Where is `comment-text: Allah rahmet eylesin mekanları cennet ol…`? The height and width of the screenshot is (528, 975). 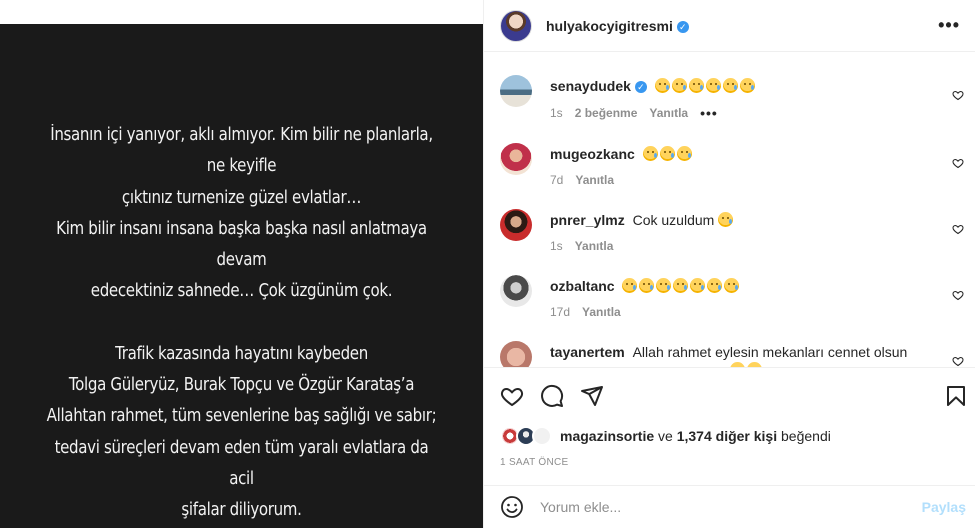 comment-text: Allah rahmet eylesin mekanları cennet ol… is located at coordinates (770, 352).